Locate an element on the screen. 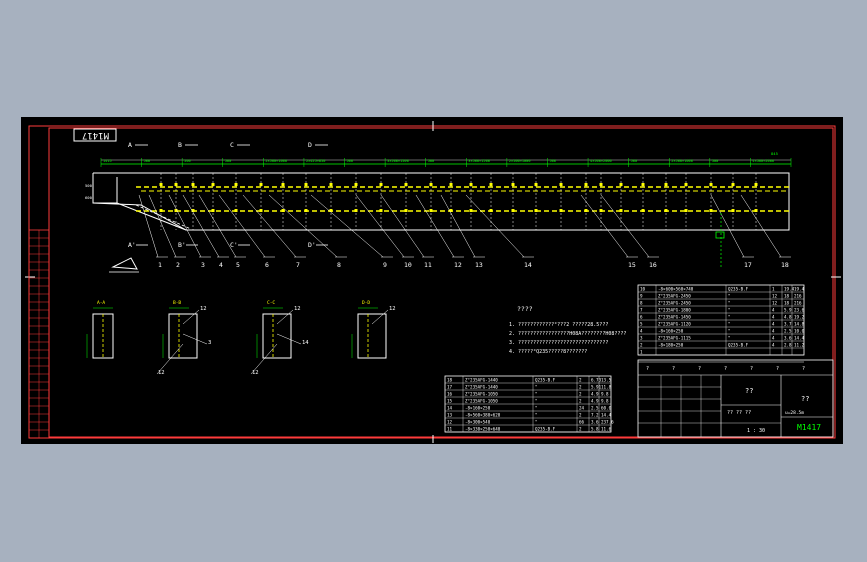  bom-cell-no: 17 is located at coordinates (450, 386).